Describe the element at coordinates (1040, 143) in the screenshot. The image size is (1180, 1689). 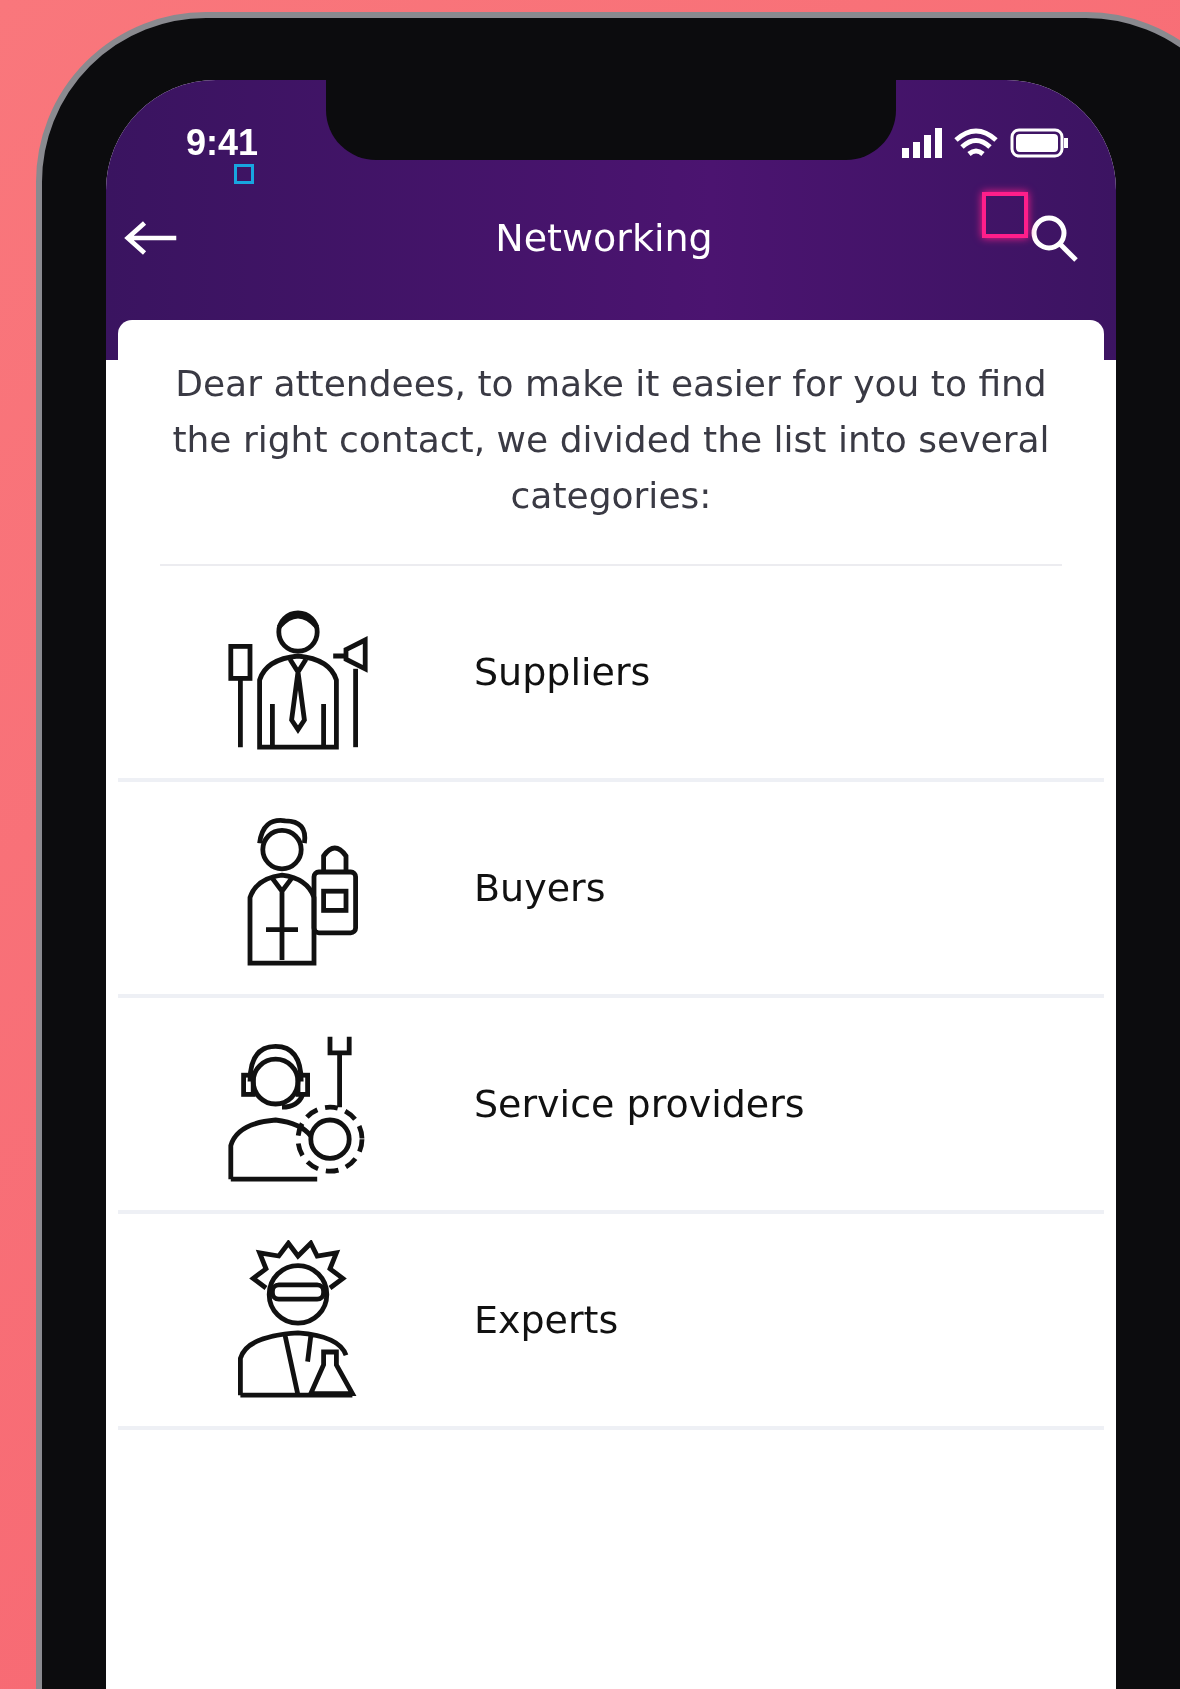
I see `battery-icon` at that location.